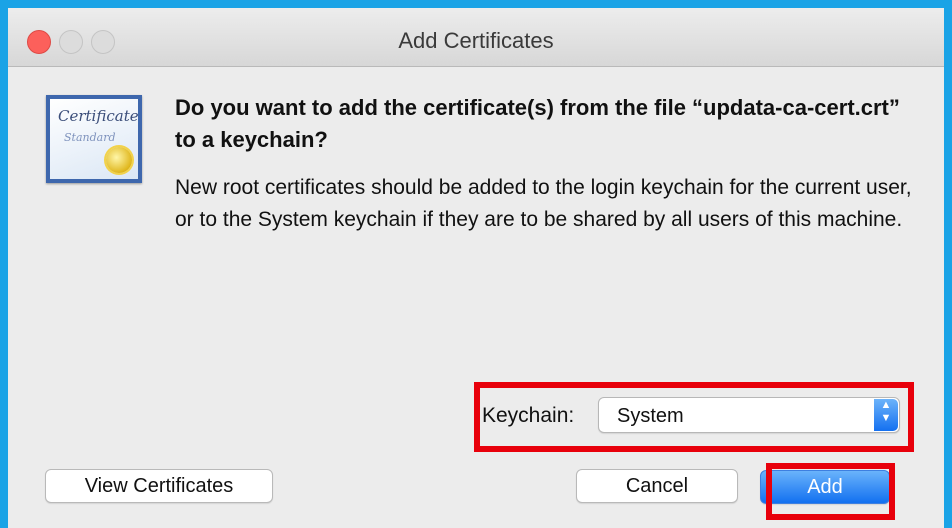 The image size is (952, 528). What do you see at coordinates (528, 415) in the screenshot?
I see `keychain-label: Keychain:` at bounding box center [528, 415].